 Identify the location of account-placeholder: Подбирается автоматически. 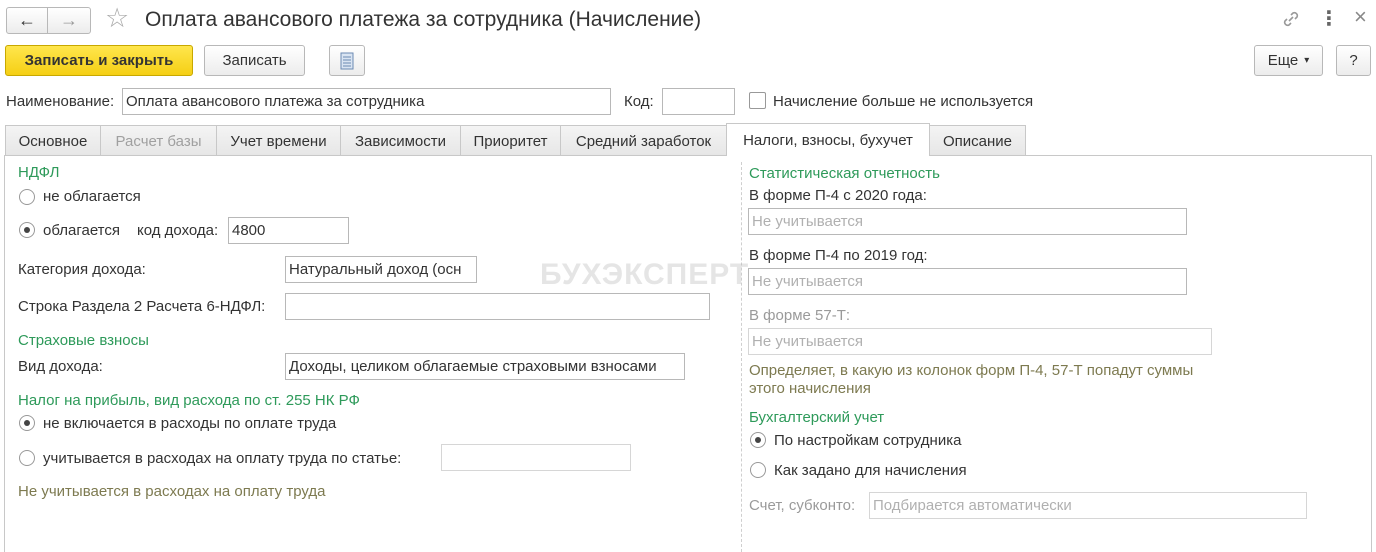
(972, 505).